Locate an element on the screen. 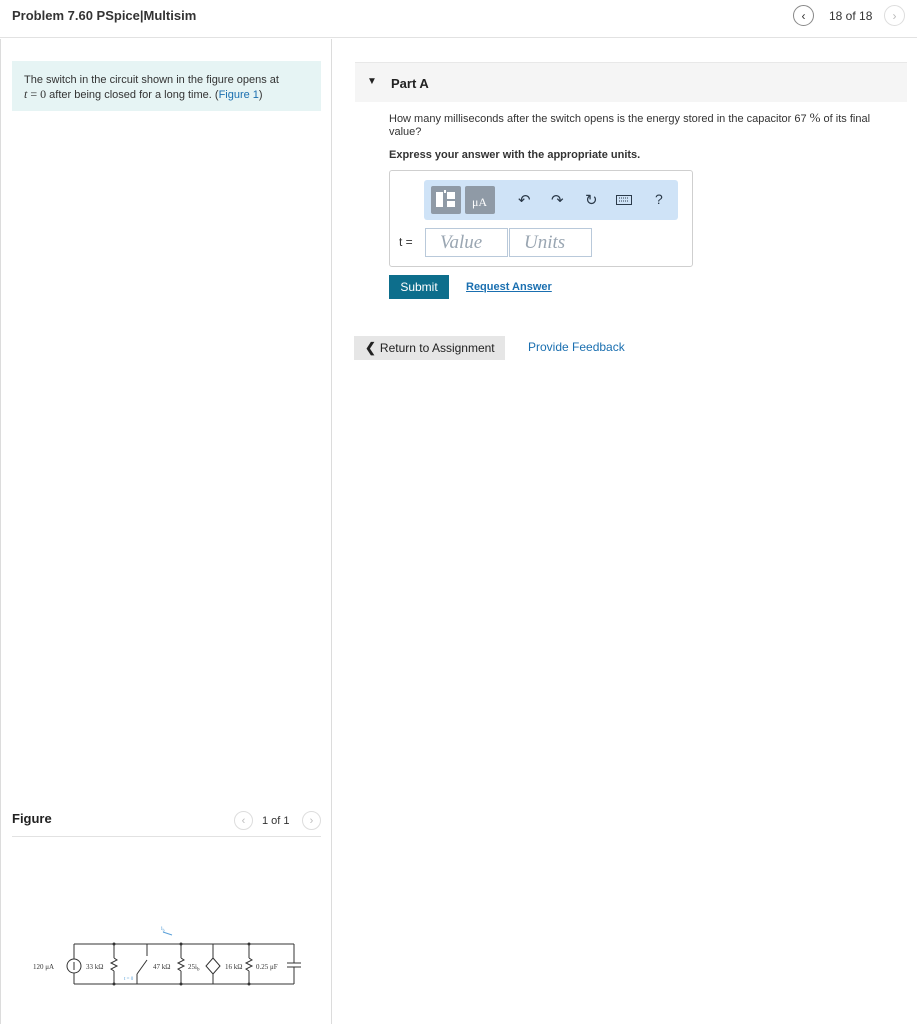 The image size is (917, 1024). keyboard-icon is located at coordinates (624, 200).